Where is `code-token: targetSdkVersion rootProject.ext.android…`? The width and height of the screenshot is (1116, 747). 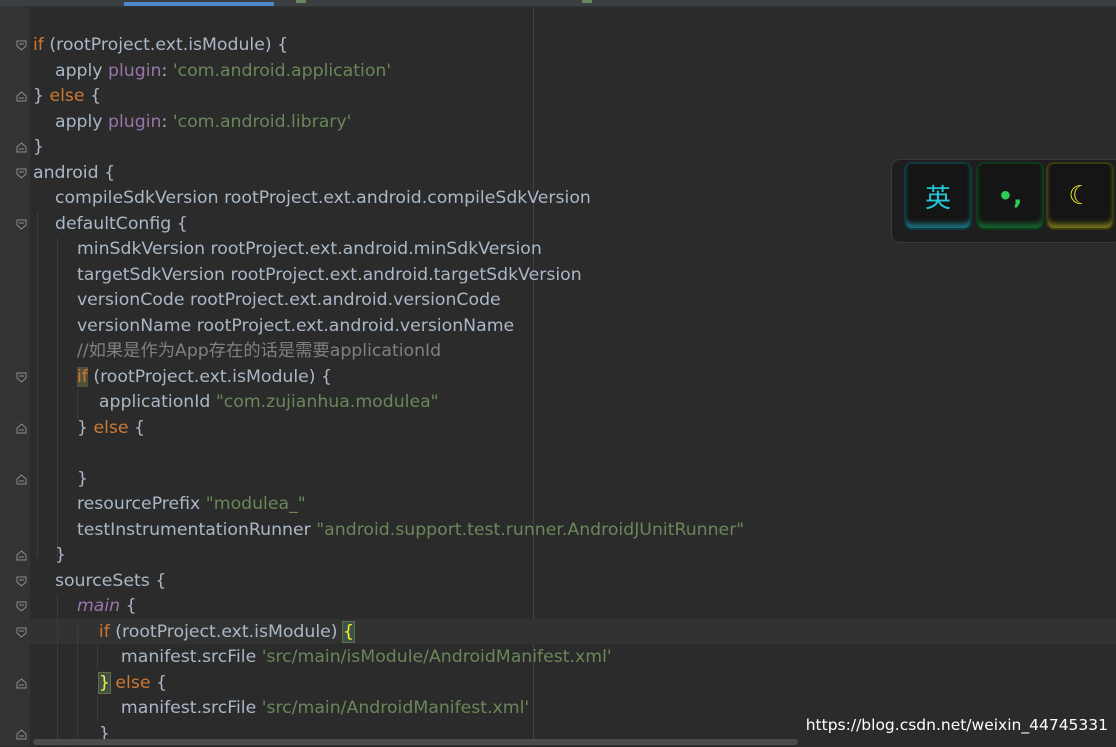
code-token: targetSdkVersion rootProject.ext.android… is located at coordinates (307, 275).